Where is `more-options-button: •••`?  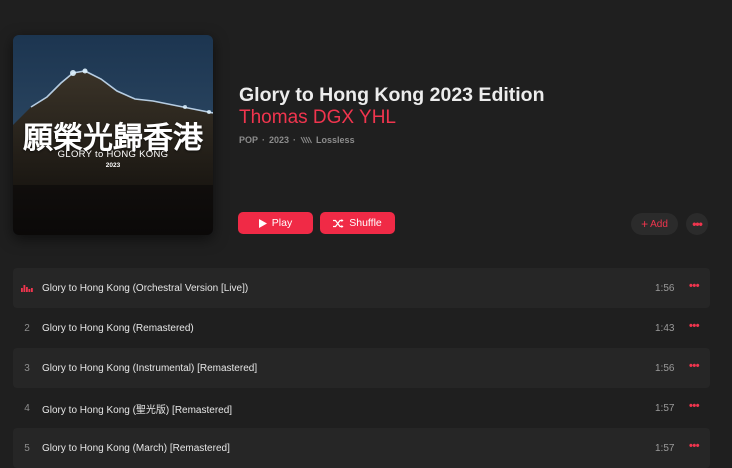 more-options-button: ••• is located at coordinates (697, 224).